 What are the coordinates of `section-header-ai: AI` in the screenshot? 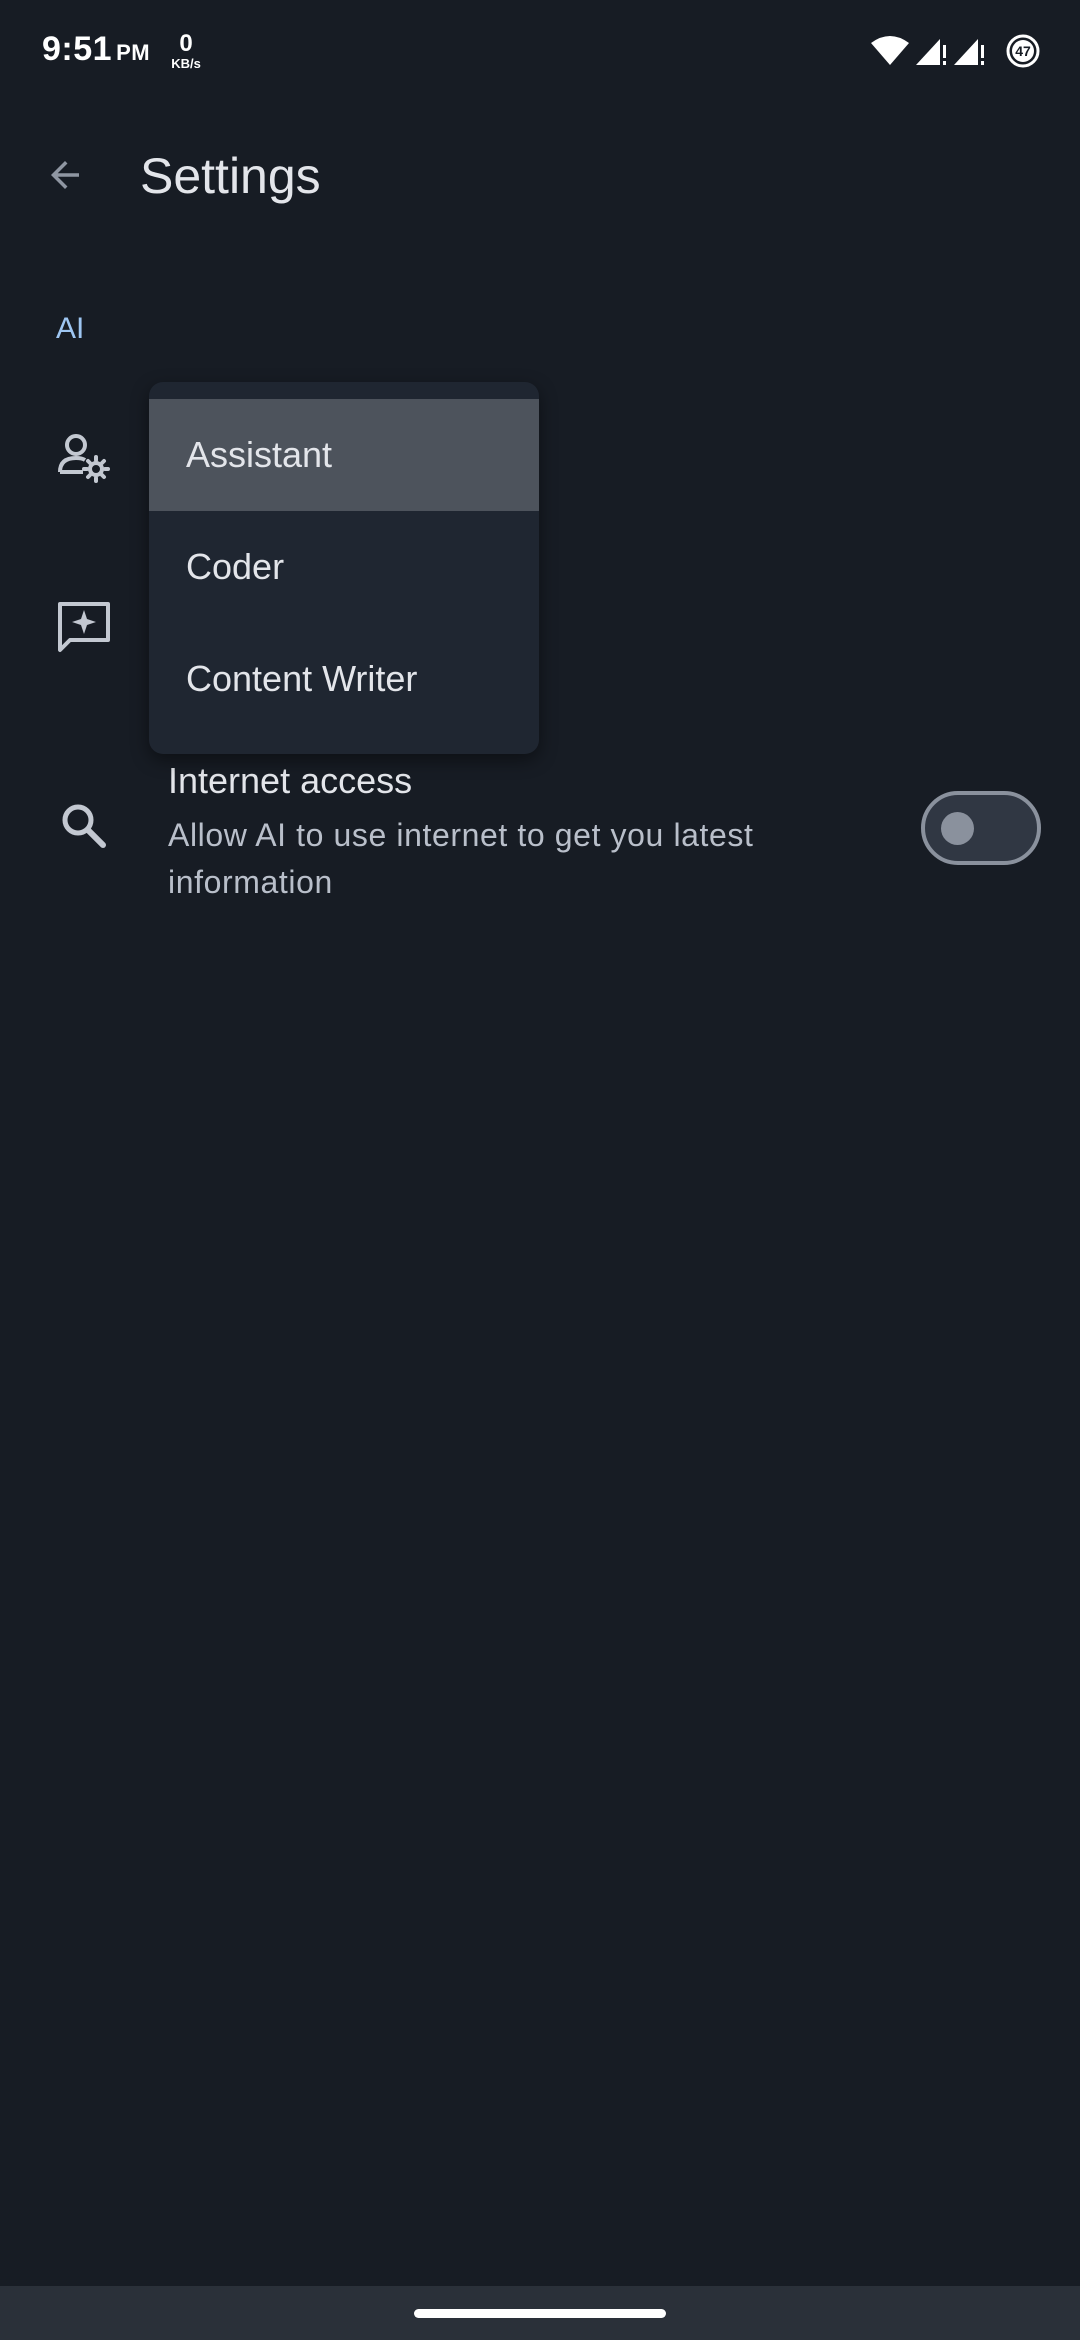 It's located at (70, 328).